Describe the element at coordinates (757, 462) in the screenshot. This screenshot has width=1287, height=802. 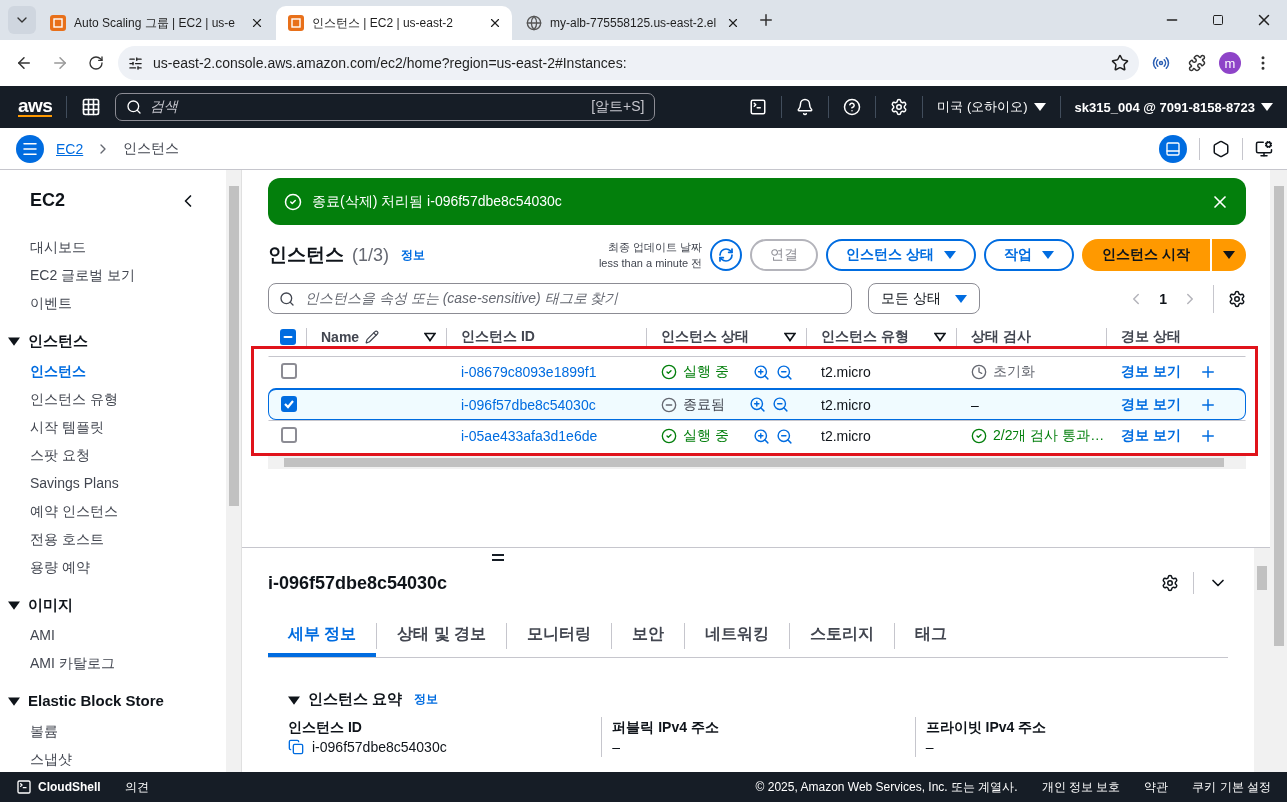
I see `horizontal-scrollbar` at that location.